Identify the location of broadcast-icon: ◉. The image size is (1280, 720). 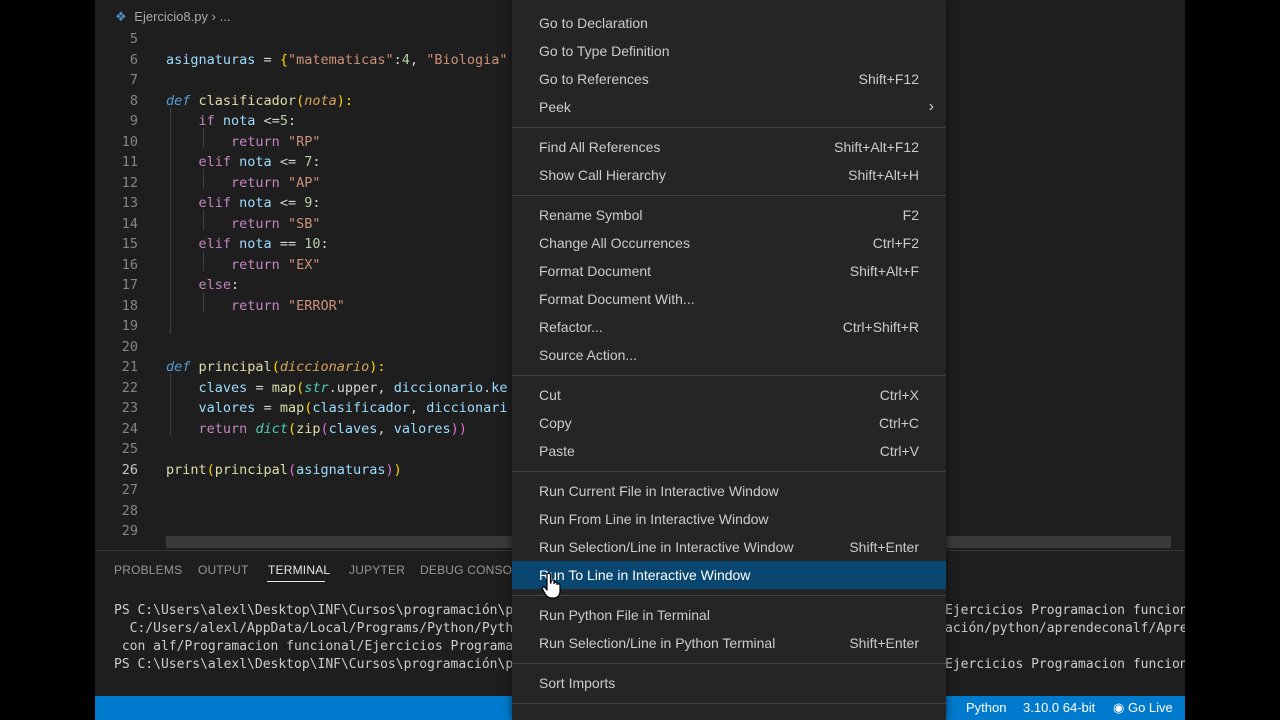
(1119, 707).